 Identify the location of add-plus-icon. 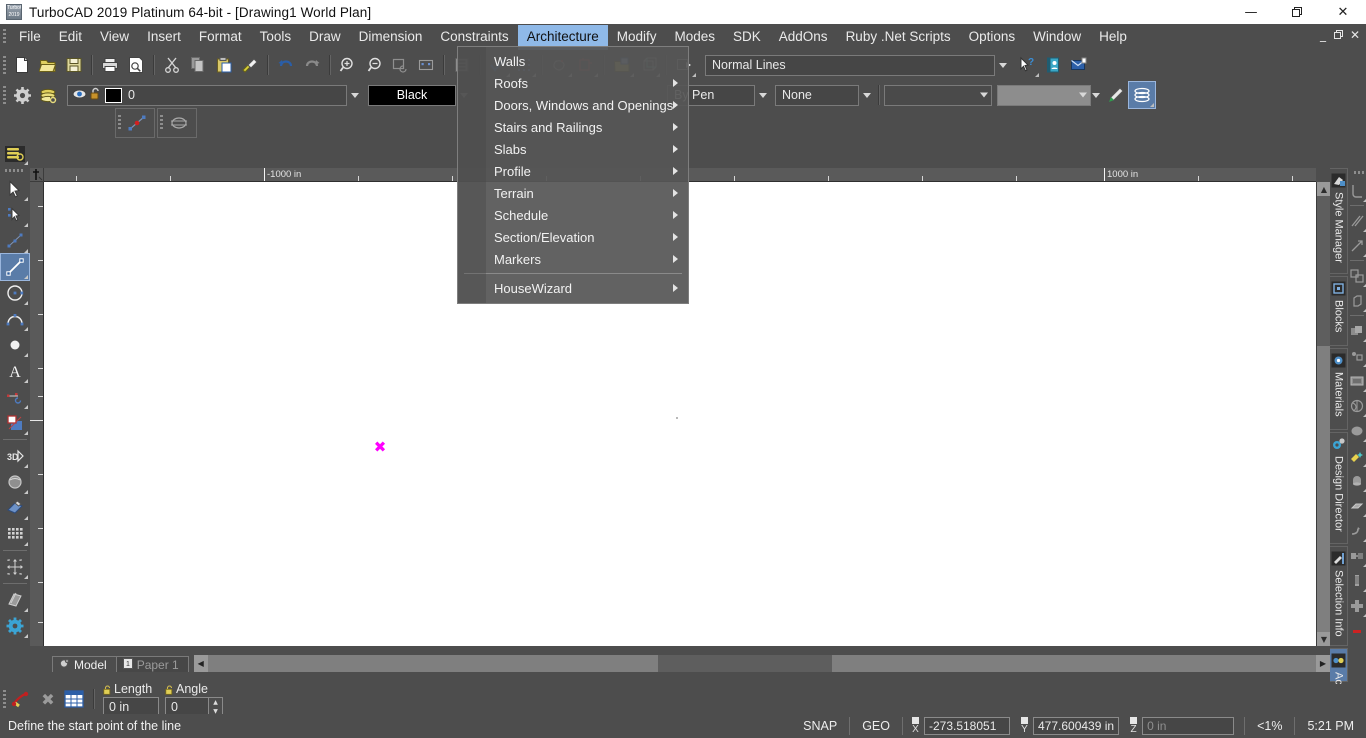
(1357, 605).